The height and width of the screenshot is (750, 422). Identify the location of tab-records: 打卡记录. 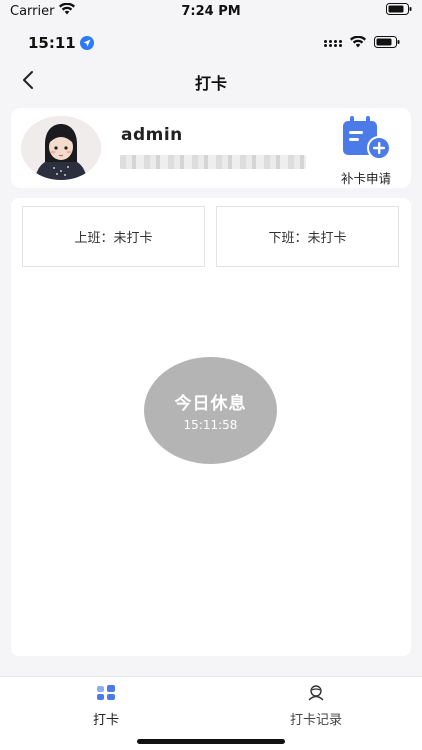
(316, 706).